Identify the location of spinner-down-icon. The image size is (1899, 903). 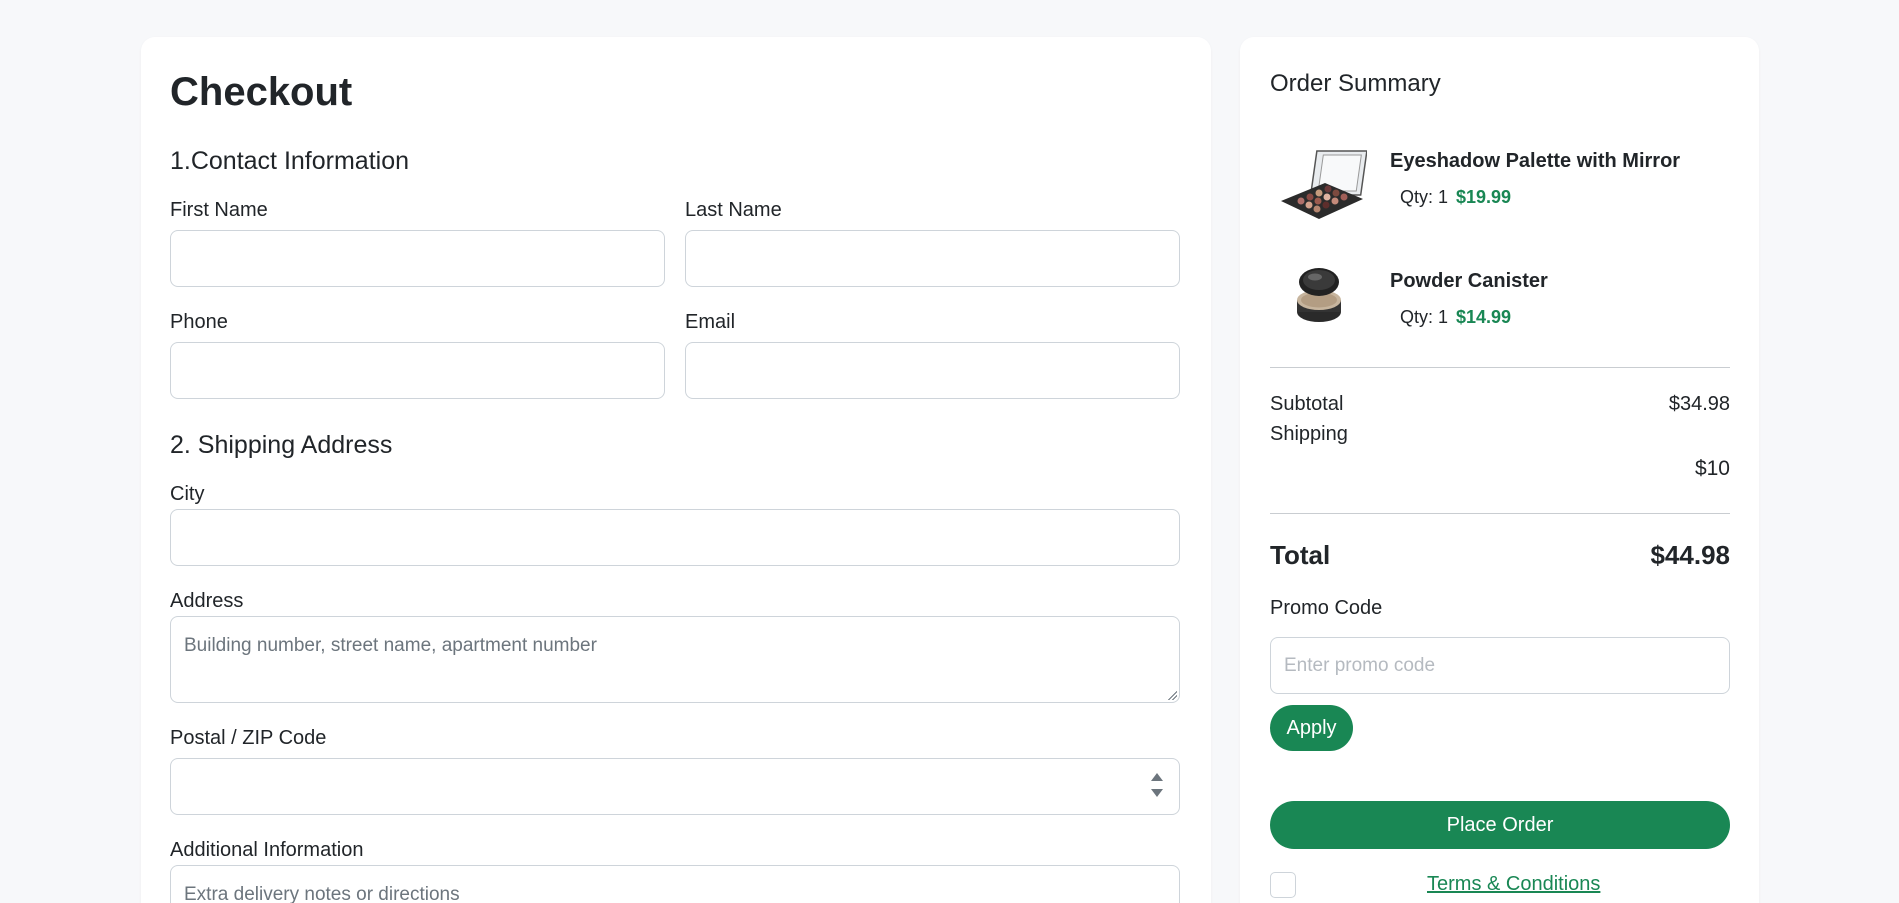
(1157, 793).